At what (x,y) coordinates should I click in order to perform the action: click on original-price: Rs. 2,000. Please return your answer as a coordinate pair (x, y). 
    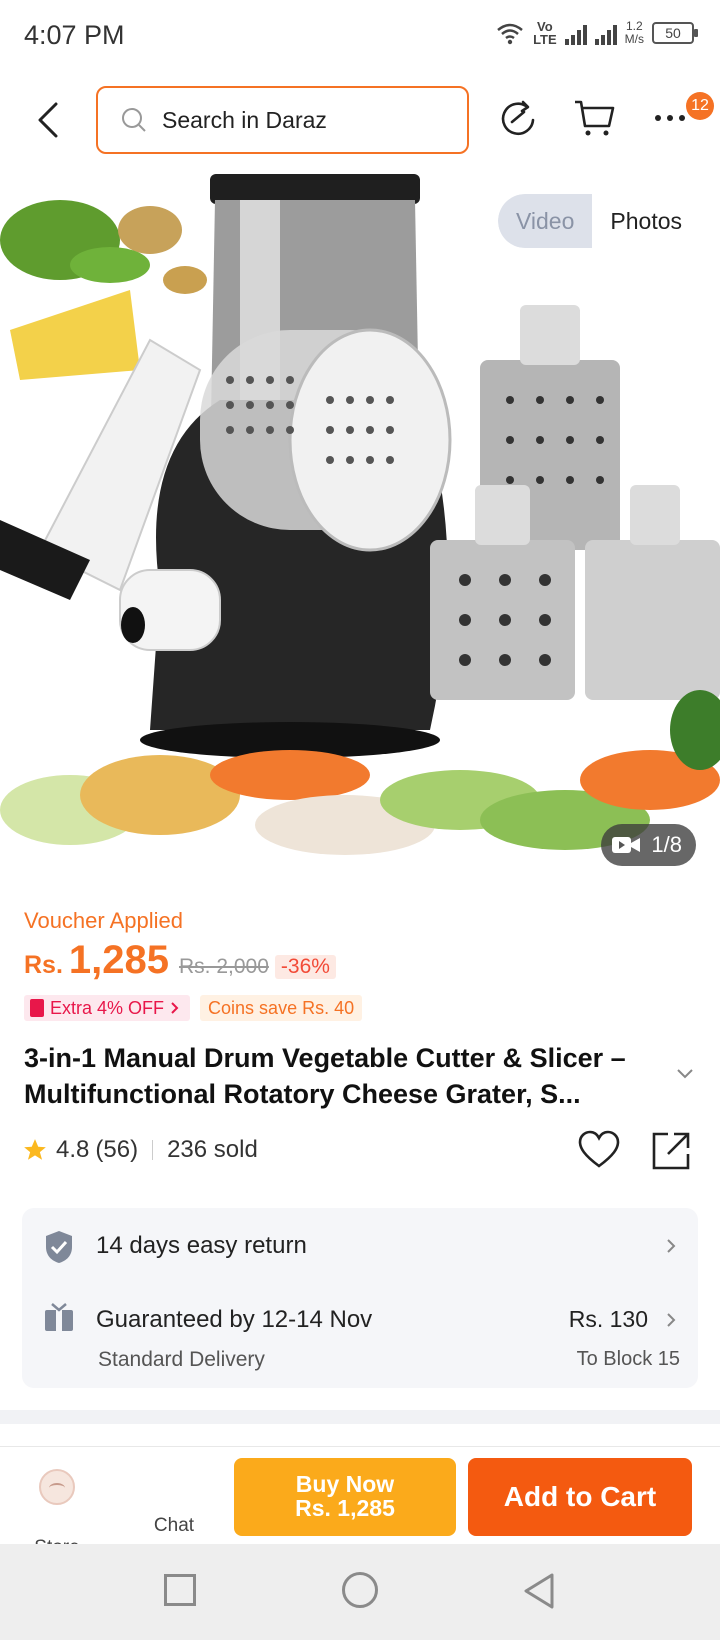
    Looking at the image, I should click on (224, 966).